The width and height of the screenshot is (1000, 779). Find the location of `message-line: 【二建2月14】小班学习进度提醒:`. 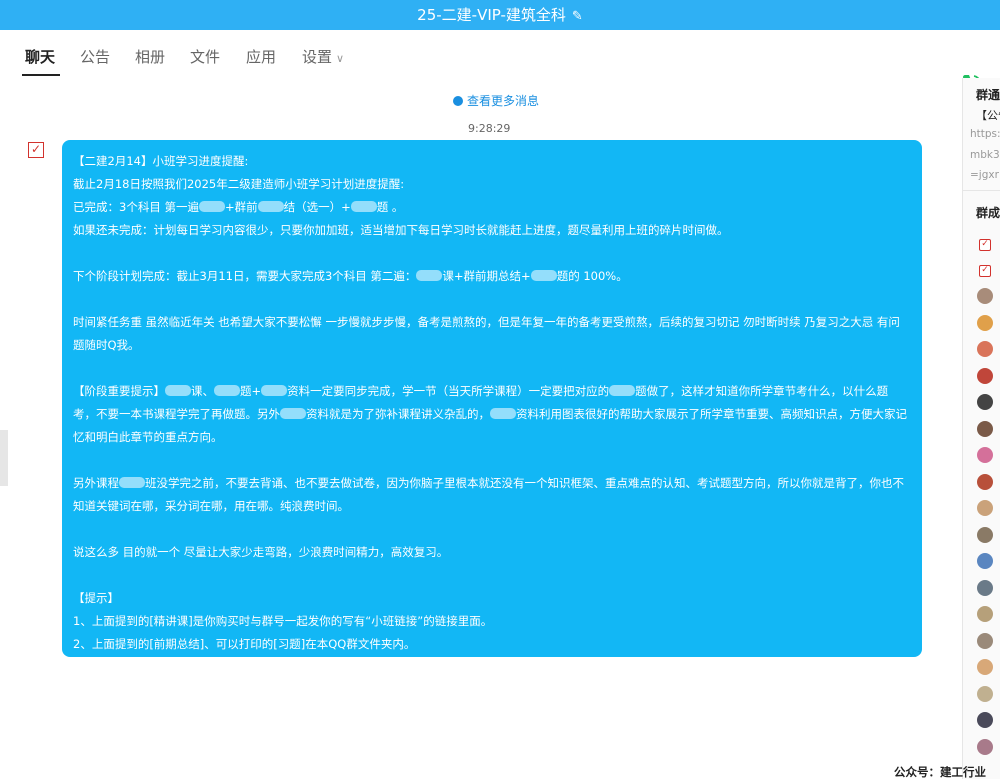

message-line: 【二建2月14】小班学习进度提醒: is located at coordinates (161, 161).